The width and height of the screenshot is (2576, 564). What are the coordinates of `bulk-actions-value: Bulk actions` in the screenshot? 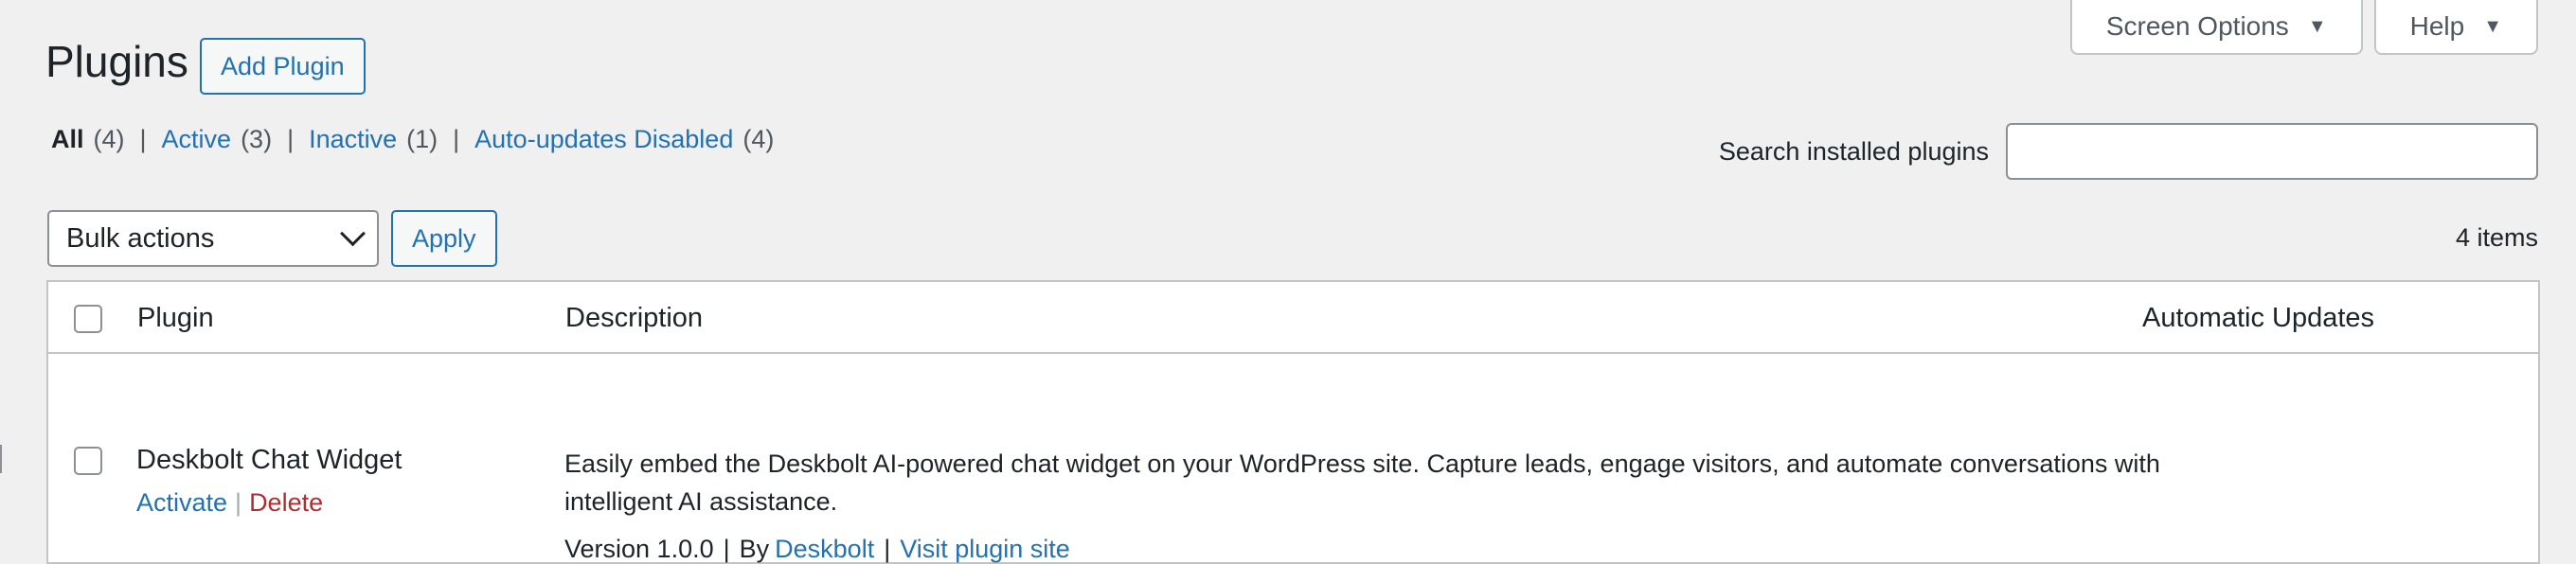 It's located at (140, 238).